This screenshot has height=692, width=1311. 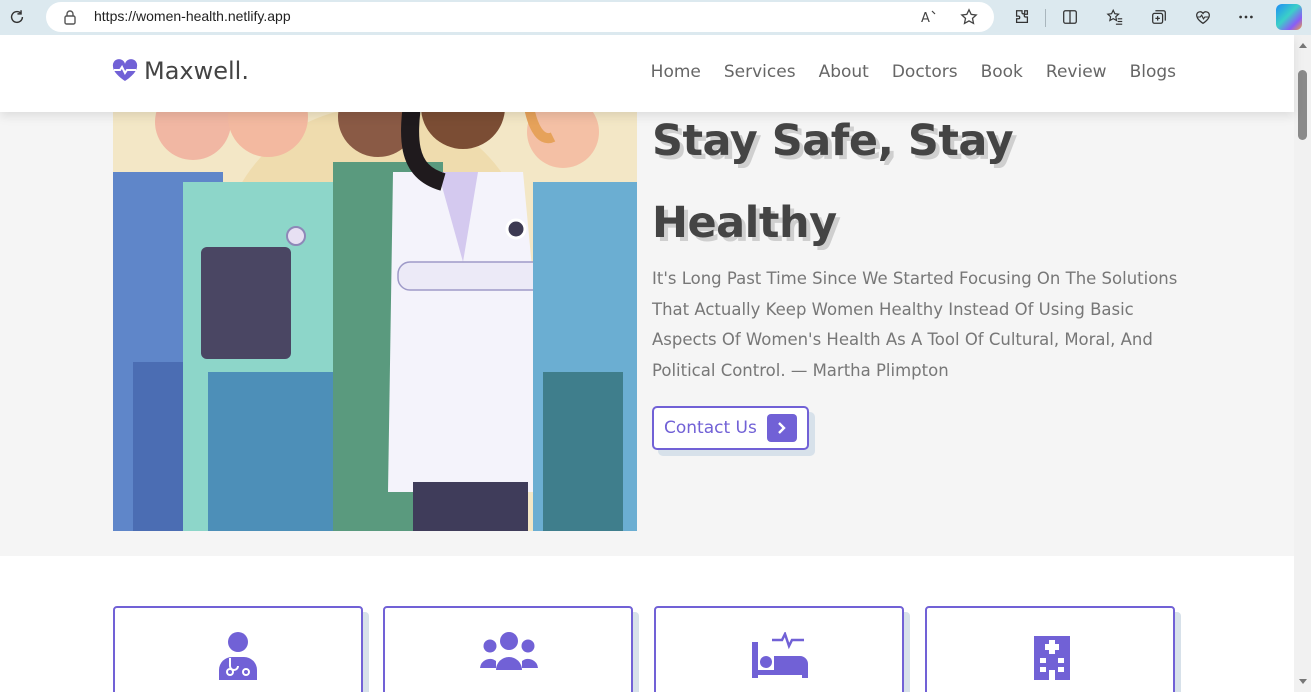 I want to click on hospital-bed-icon, so click(x=780, y=655).